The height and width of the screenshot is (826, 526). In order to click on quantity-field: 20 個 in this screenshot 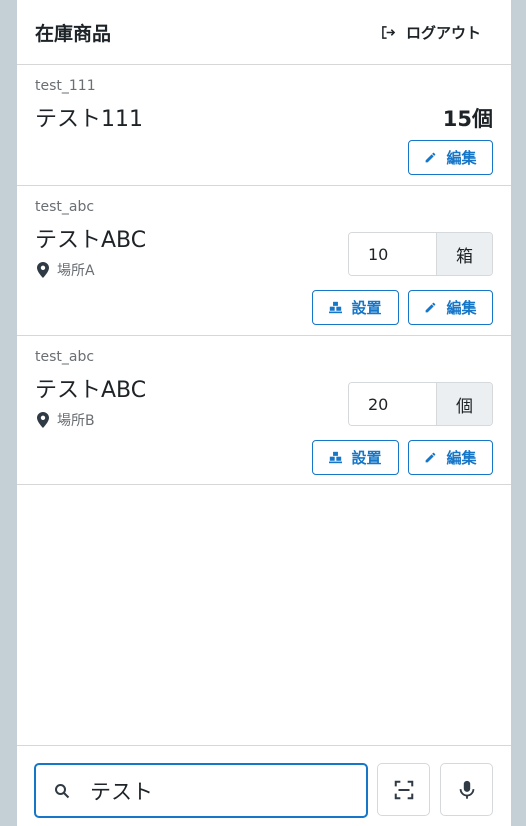, I will do `click(420, 404)`.